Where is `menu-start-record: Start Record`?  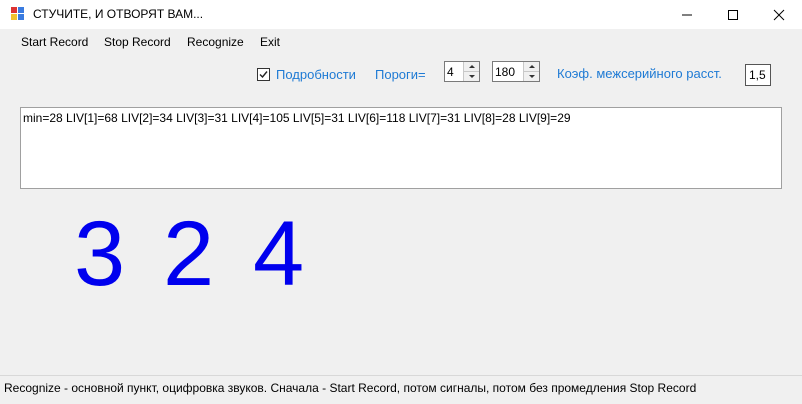 menu-start-record: Start Record is located at coordinates (54, 42).